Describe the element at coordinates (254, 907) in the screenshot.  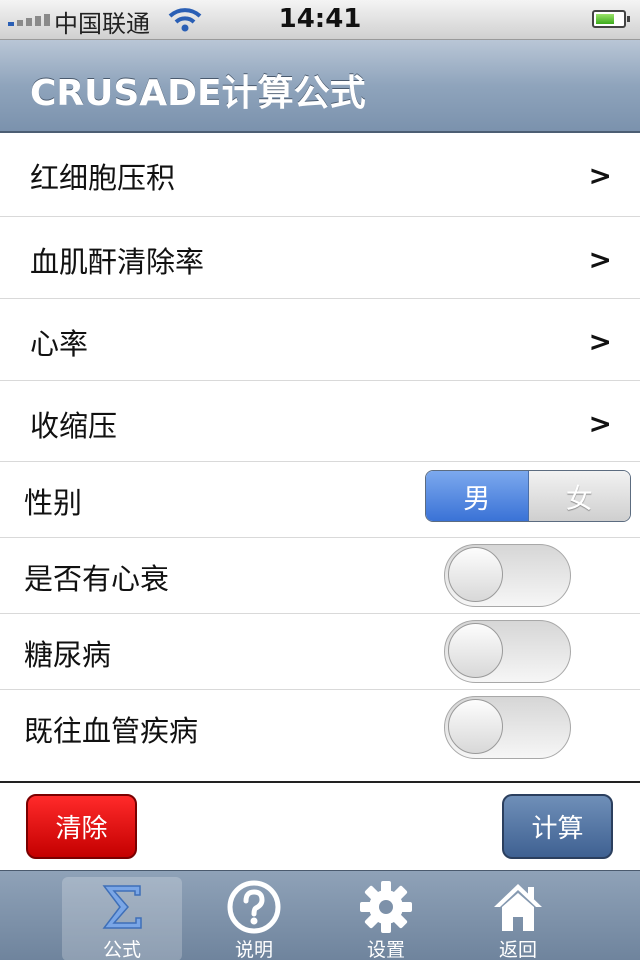
I see `question-circle-icon` at that location.